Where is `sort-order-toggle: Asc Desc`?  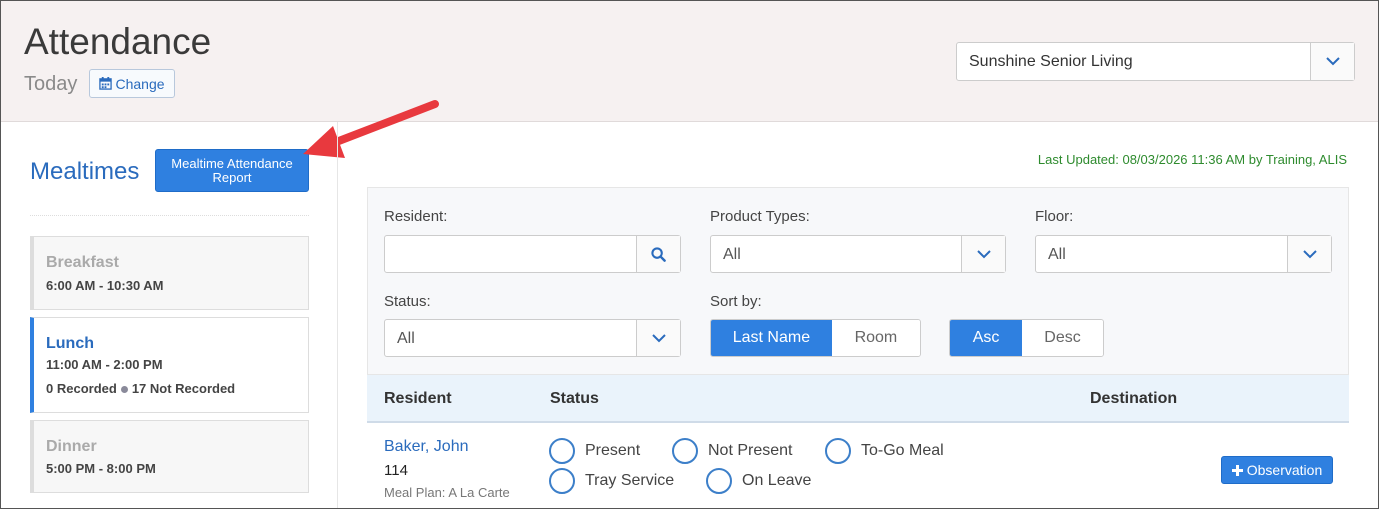 sort-order-toggle: Asc Desc is located at coordinates (1026, 338).